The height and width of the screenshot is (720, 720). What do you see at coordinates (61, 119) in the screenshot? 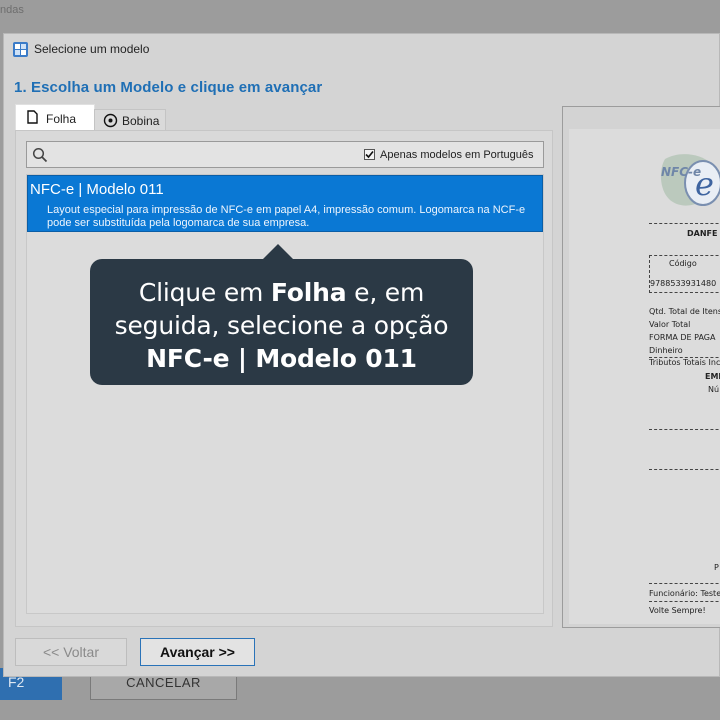
I see `tab-folha-label: Folha` at bounding box center [61, 119].